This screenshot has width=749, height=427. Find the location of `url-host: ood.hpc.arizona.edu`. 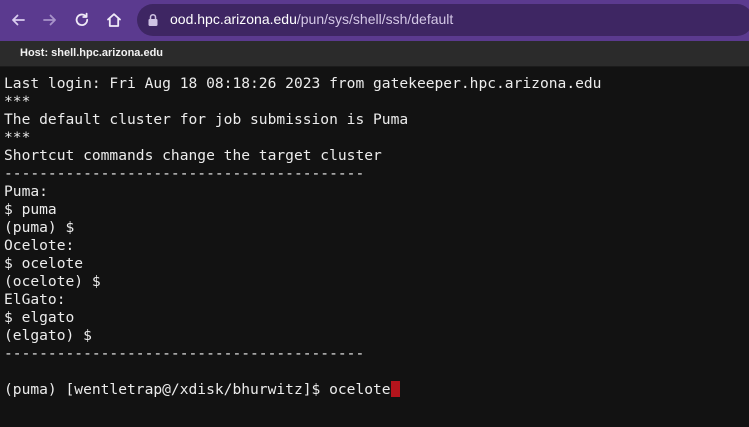

url-host: ood.hpc.arizona.edu is located at coordinates (233, 19).